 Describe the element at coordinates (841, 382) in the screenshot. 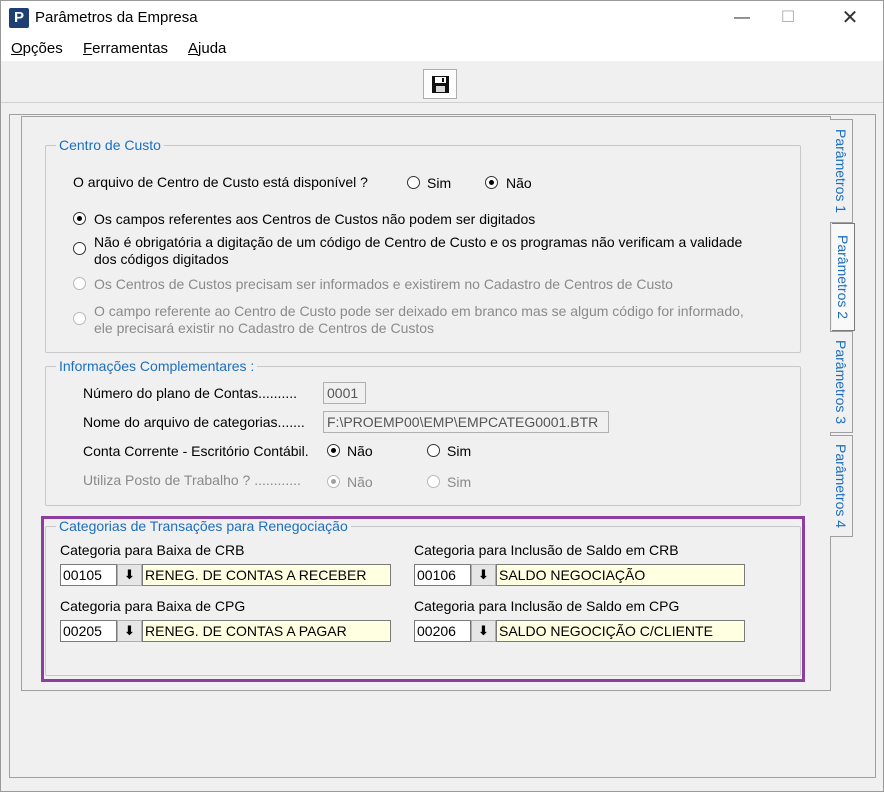

I see `tab-parametros-3: Parâmetros 3` at that location.